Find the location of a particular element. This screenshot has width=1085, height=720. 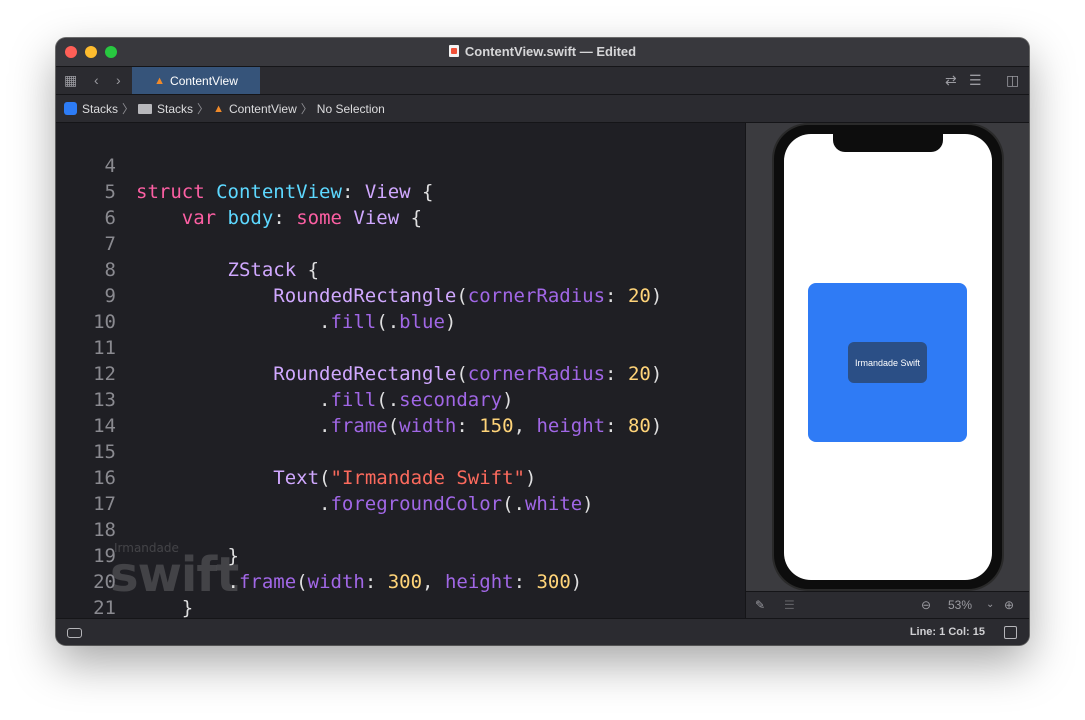

code-line: 21 } is located at coordinates (400, 593).